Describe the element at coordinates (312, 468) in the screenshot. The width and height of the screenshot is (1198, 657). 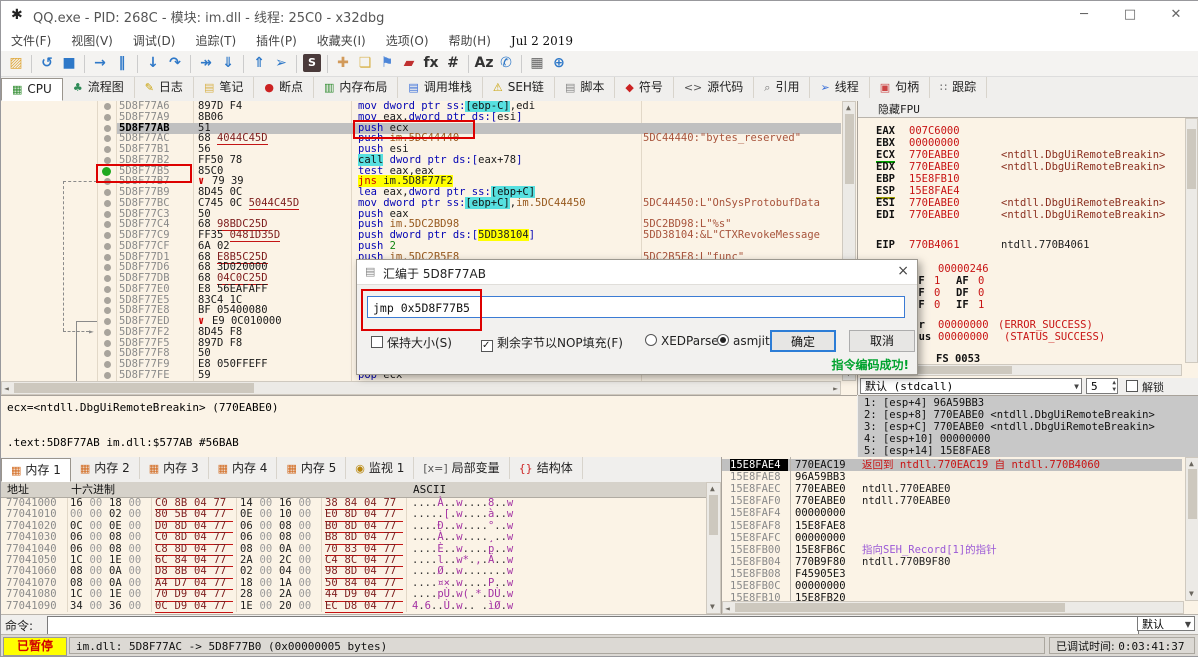
I see `tab-dump-5: ▦ 内存 5` at that location.